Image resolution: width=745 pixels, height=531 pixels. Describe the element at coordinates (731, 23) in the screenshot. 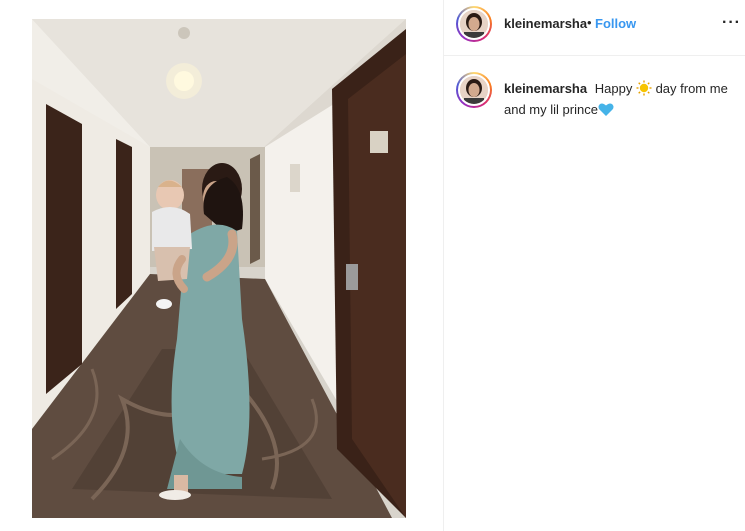

I see `more-options-icon: ···` at that location.